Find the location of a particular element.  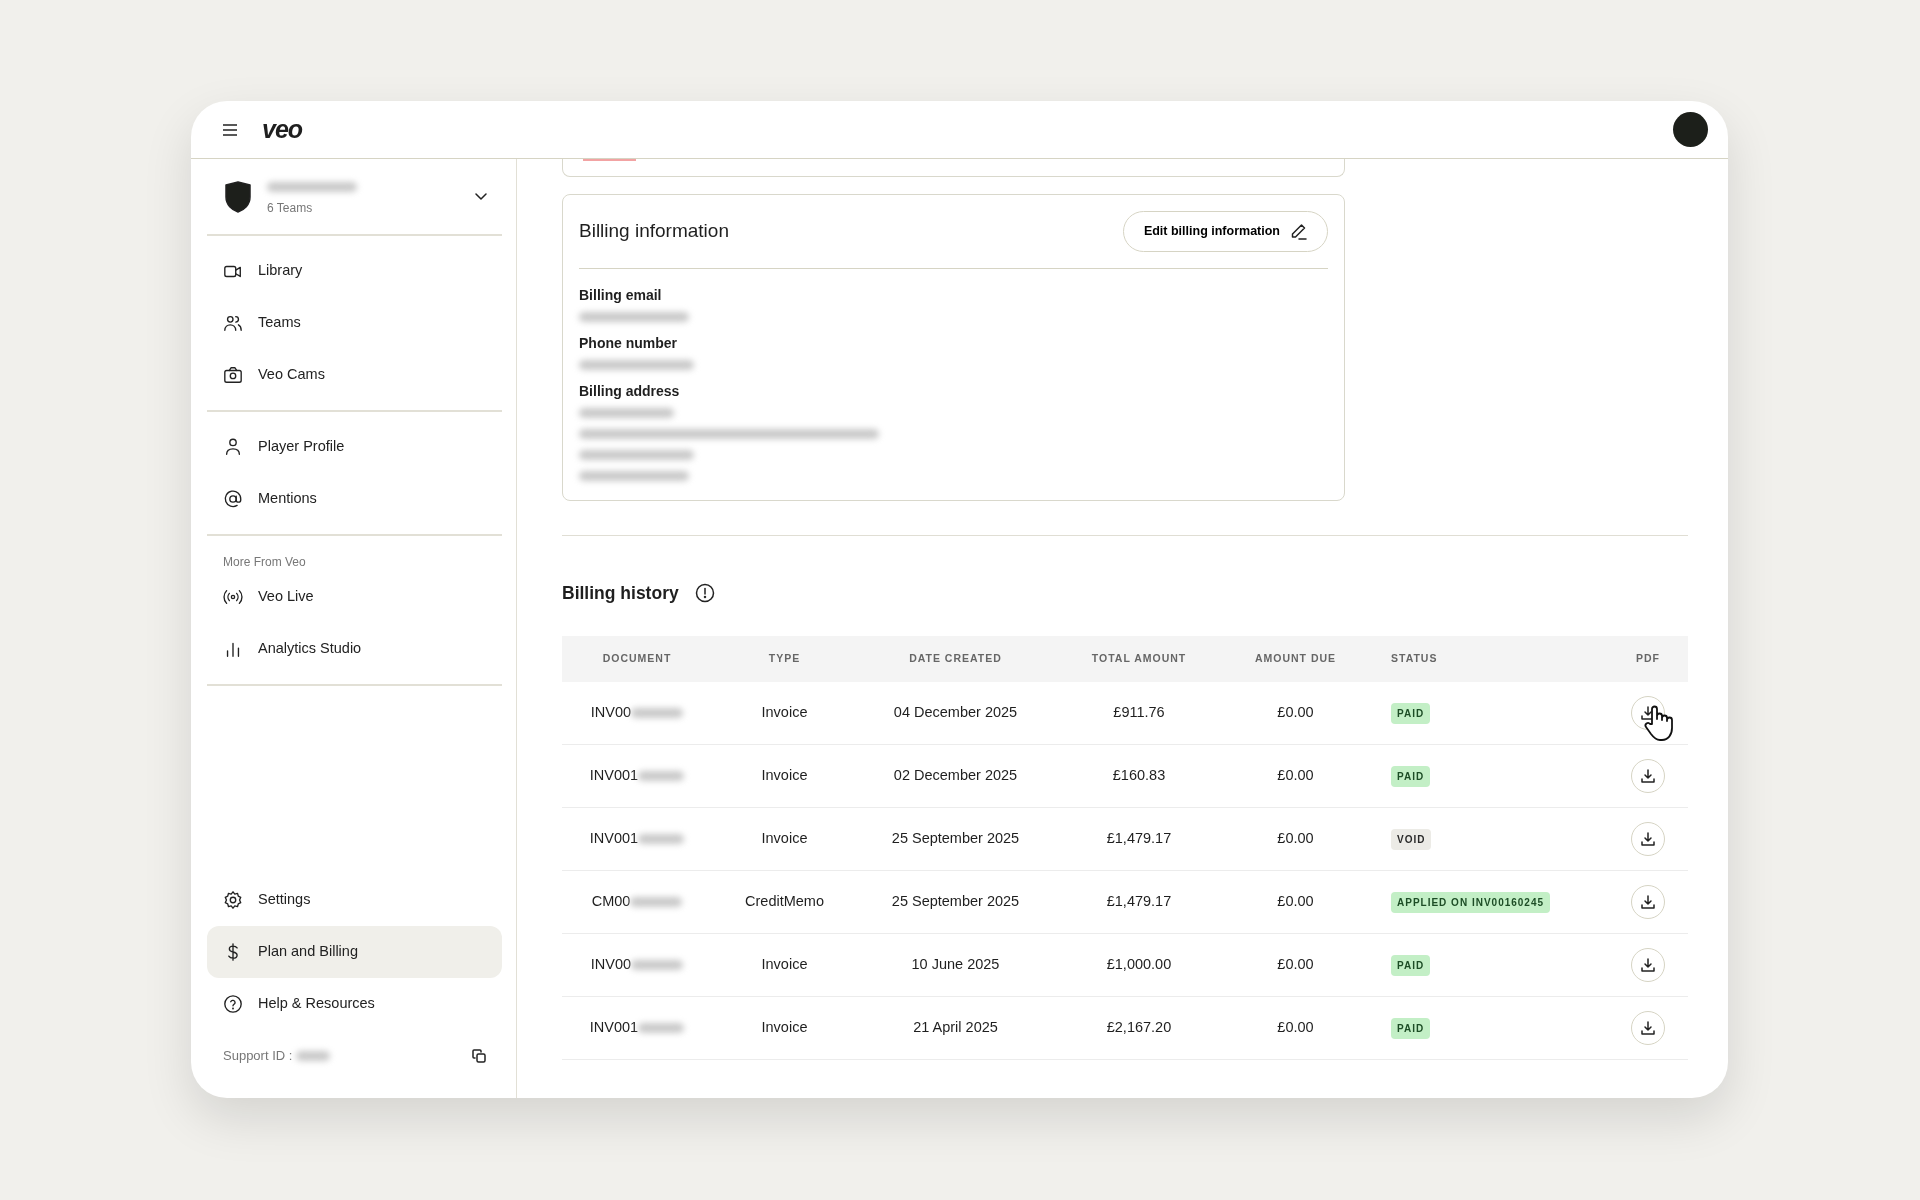

table-cell: £1,000.00 is located at coordinates (1139, 964).